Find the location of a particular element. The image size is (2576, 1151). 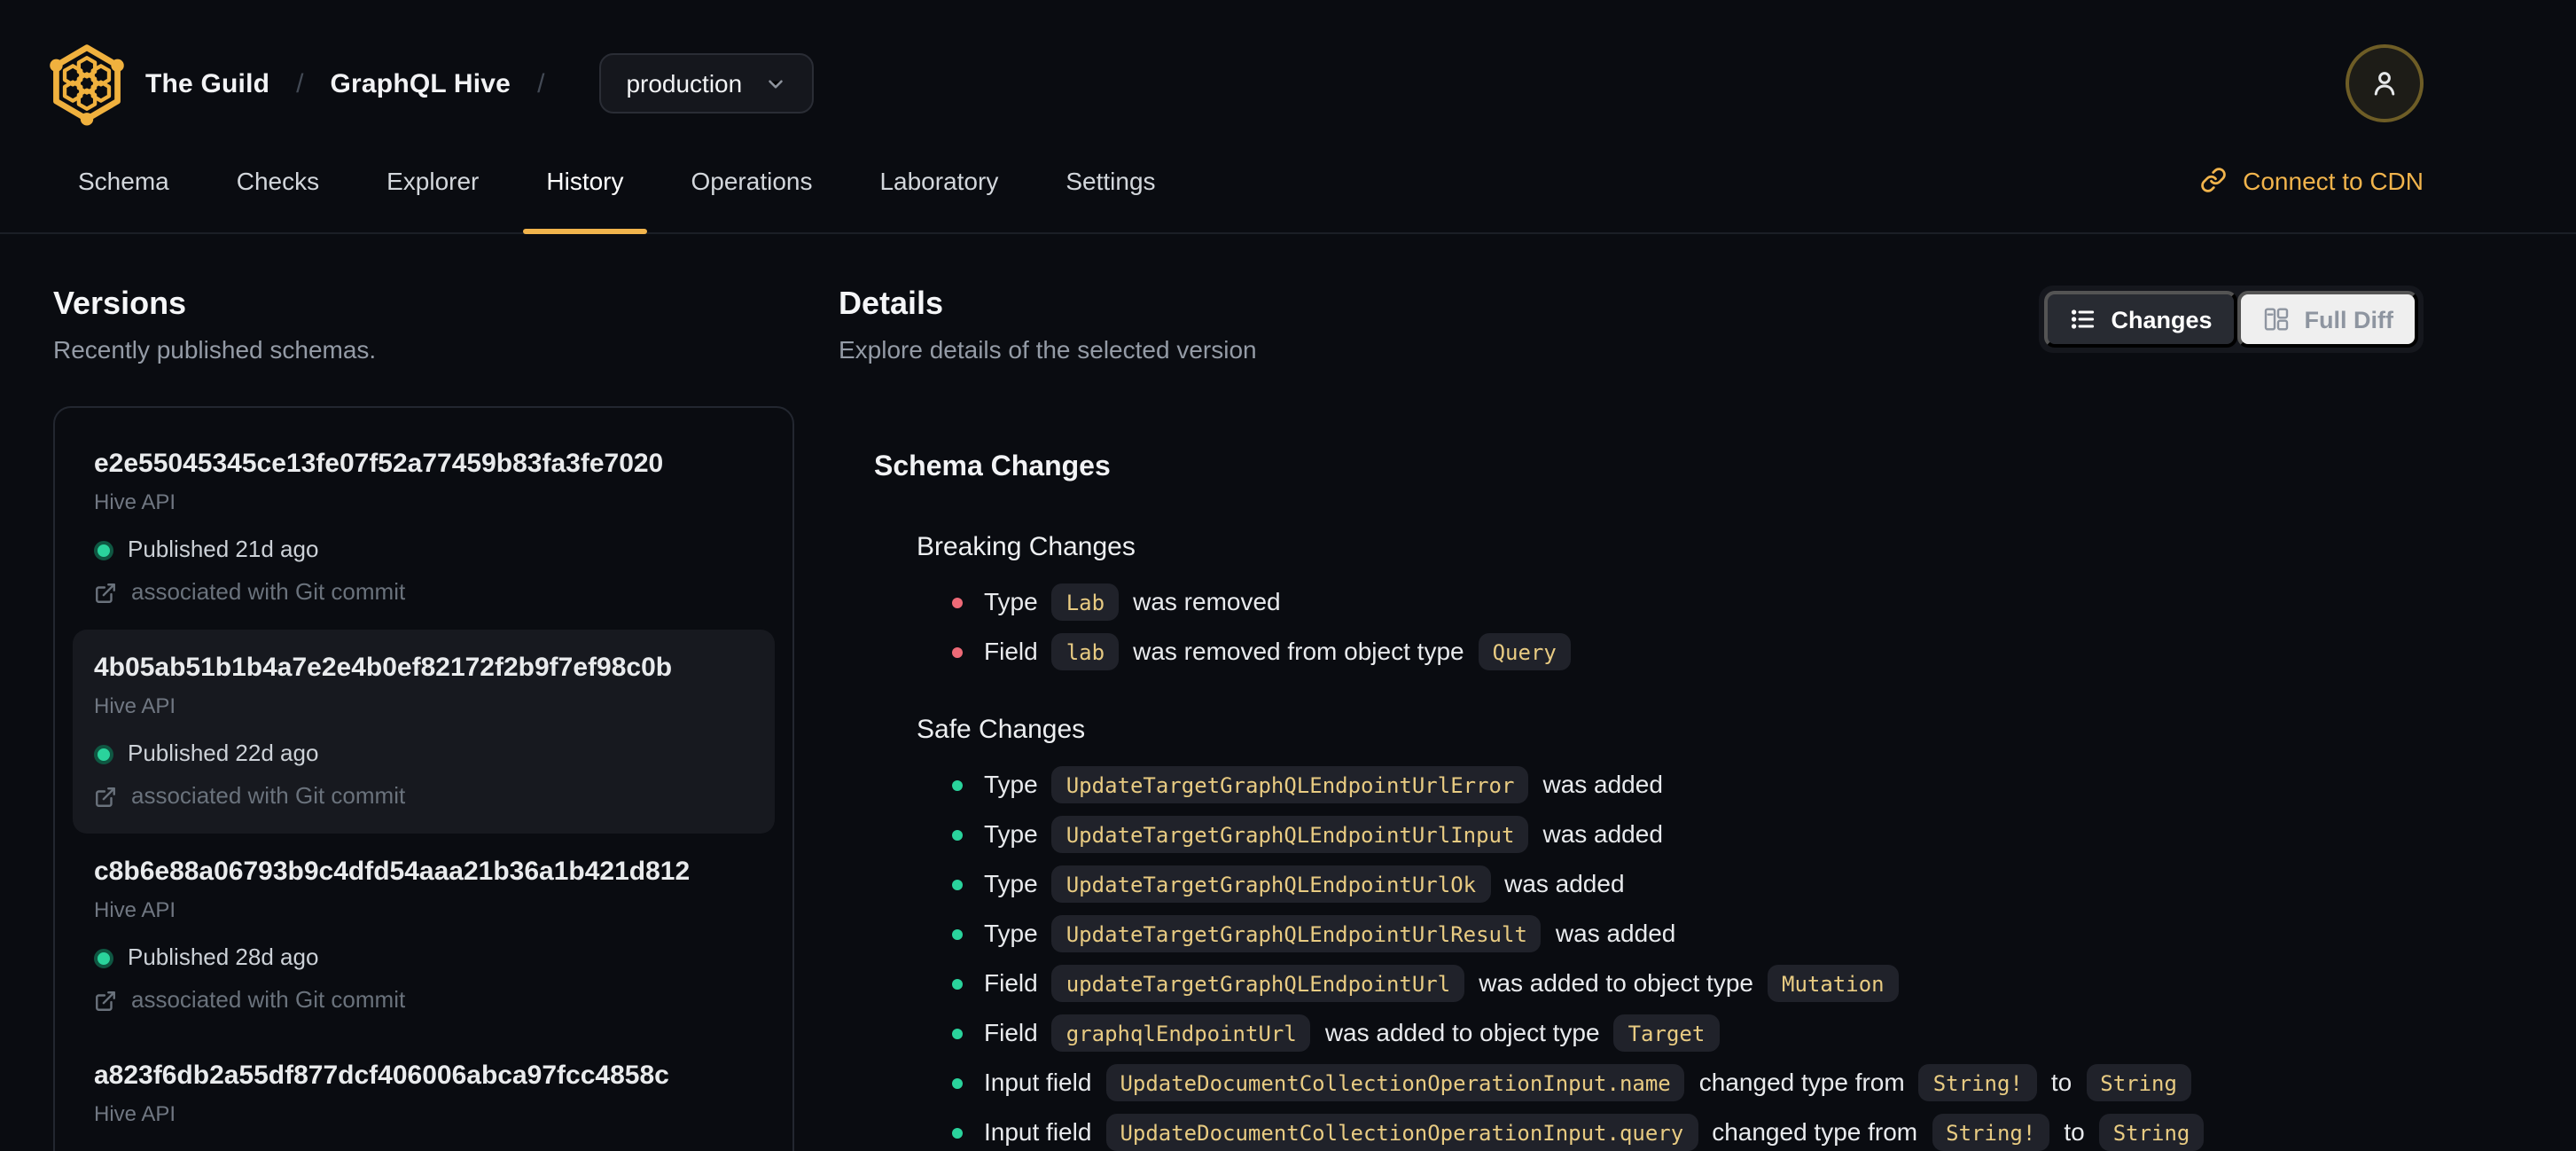

tab-explorer: Explorer is located at coordinates (432, 180).